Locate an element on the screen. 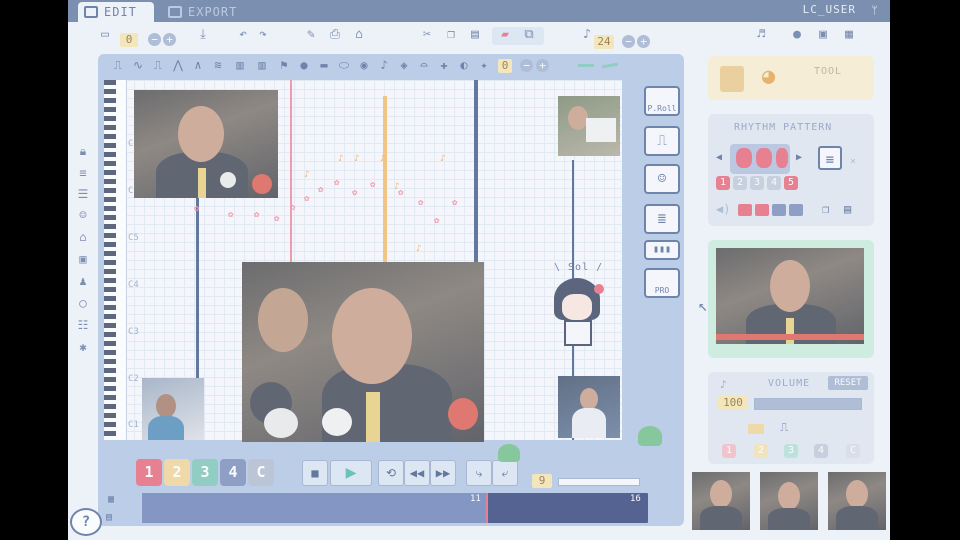 The image size is (960, 540). window-icon: ▣ is located at coordinates (823, 35).